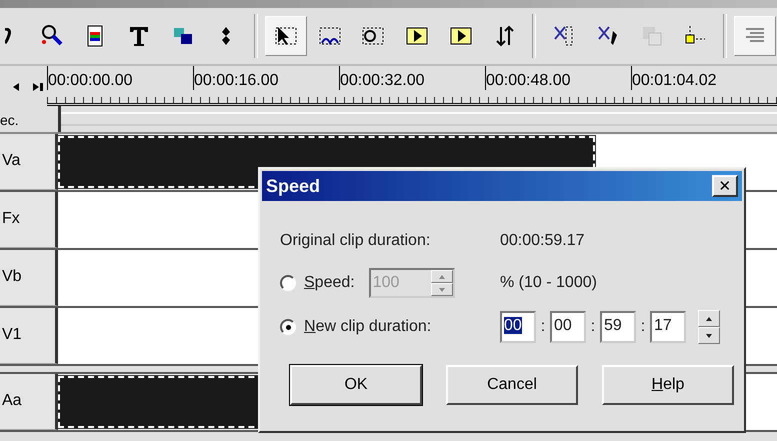  Describe the element at coordinates (356, 241) in the screenshot. I see `field-label: Original clip duration:` at that location.